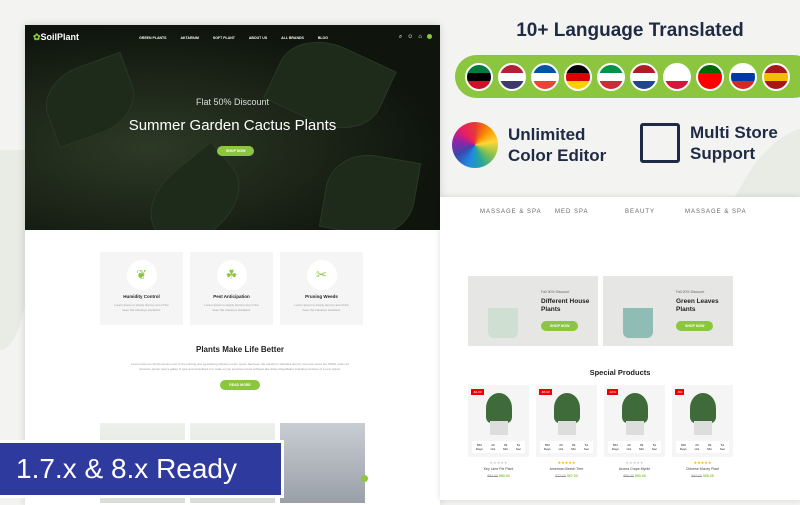 Image resolution: width=800 pixels, height=505 pixels. I want to click on user-icon: ☺, so click(410, 37).